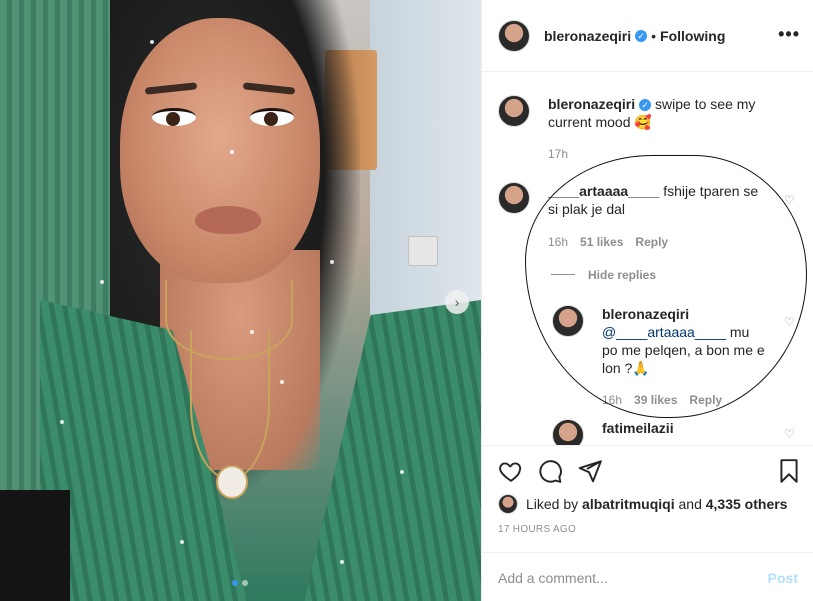  What do you see at coordinates (651, 242) in the screenshot?
I see `comment-reply-button: Reply` at bounding box center [651, 242].